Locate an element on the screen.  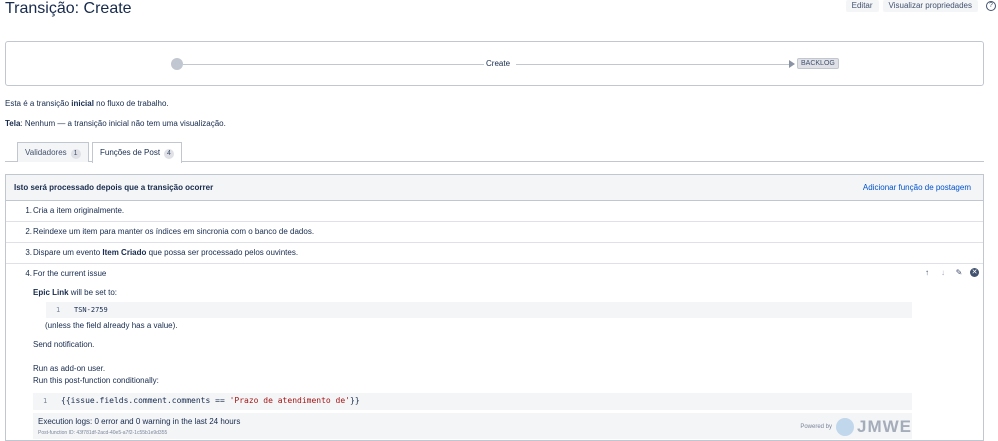
add-post-function-link: Adicionar função de postagem is located at coordinates (917, 187).